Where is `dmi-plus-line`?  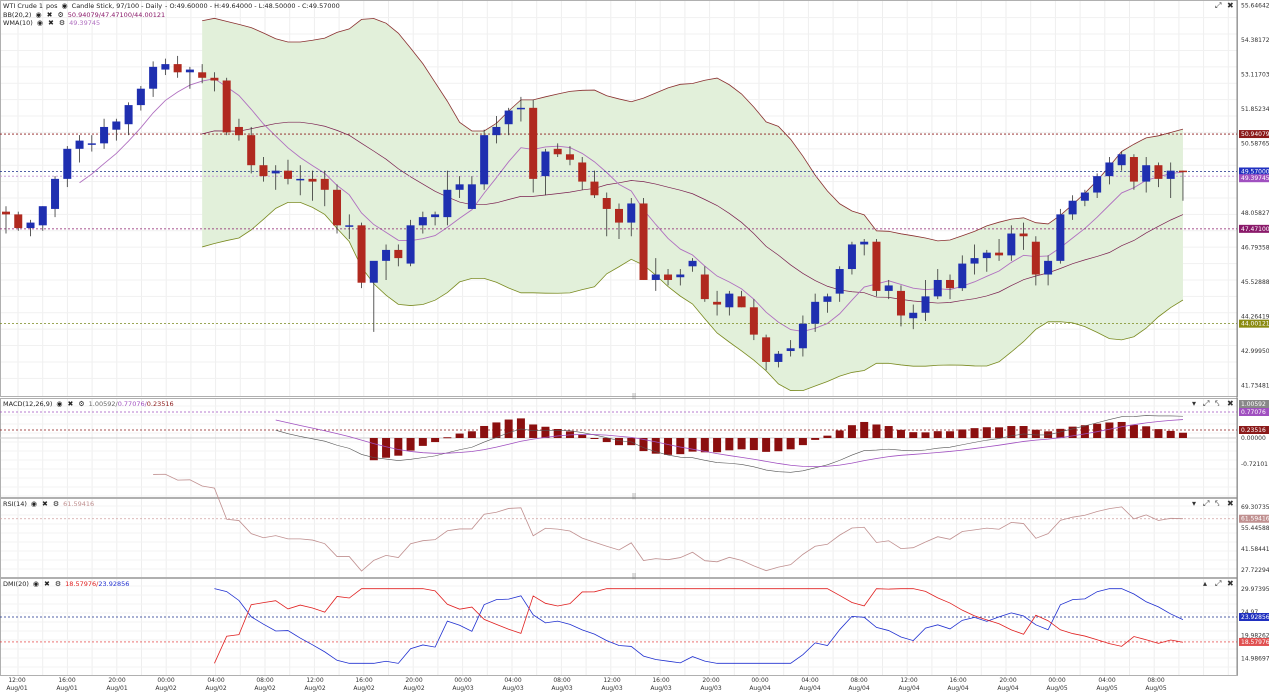 dmi-plus-line is located at coordinates (699, 626).